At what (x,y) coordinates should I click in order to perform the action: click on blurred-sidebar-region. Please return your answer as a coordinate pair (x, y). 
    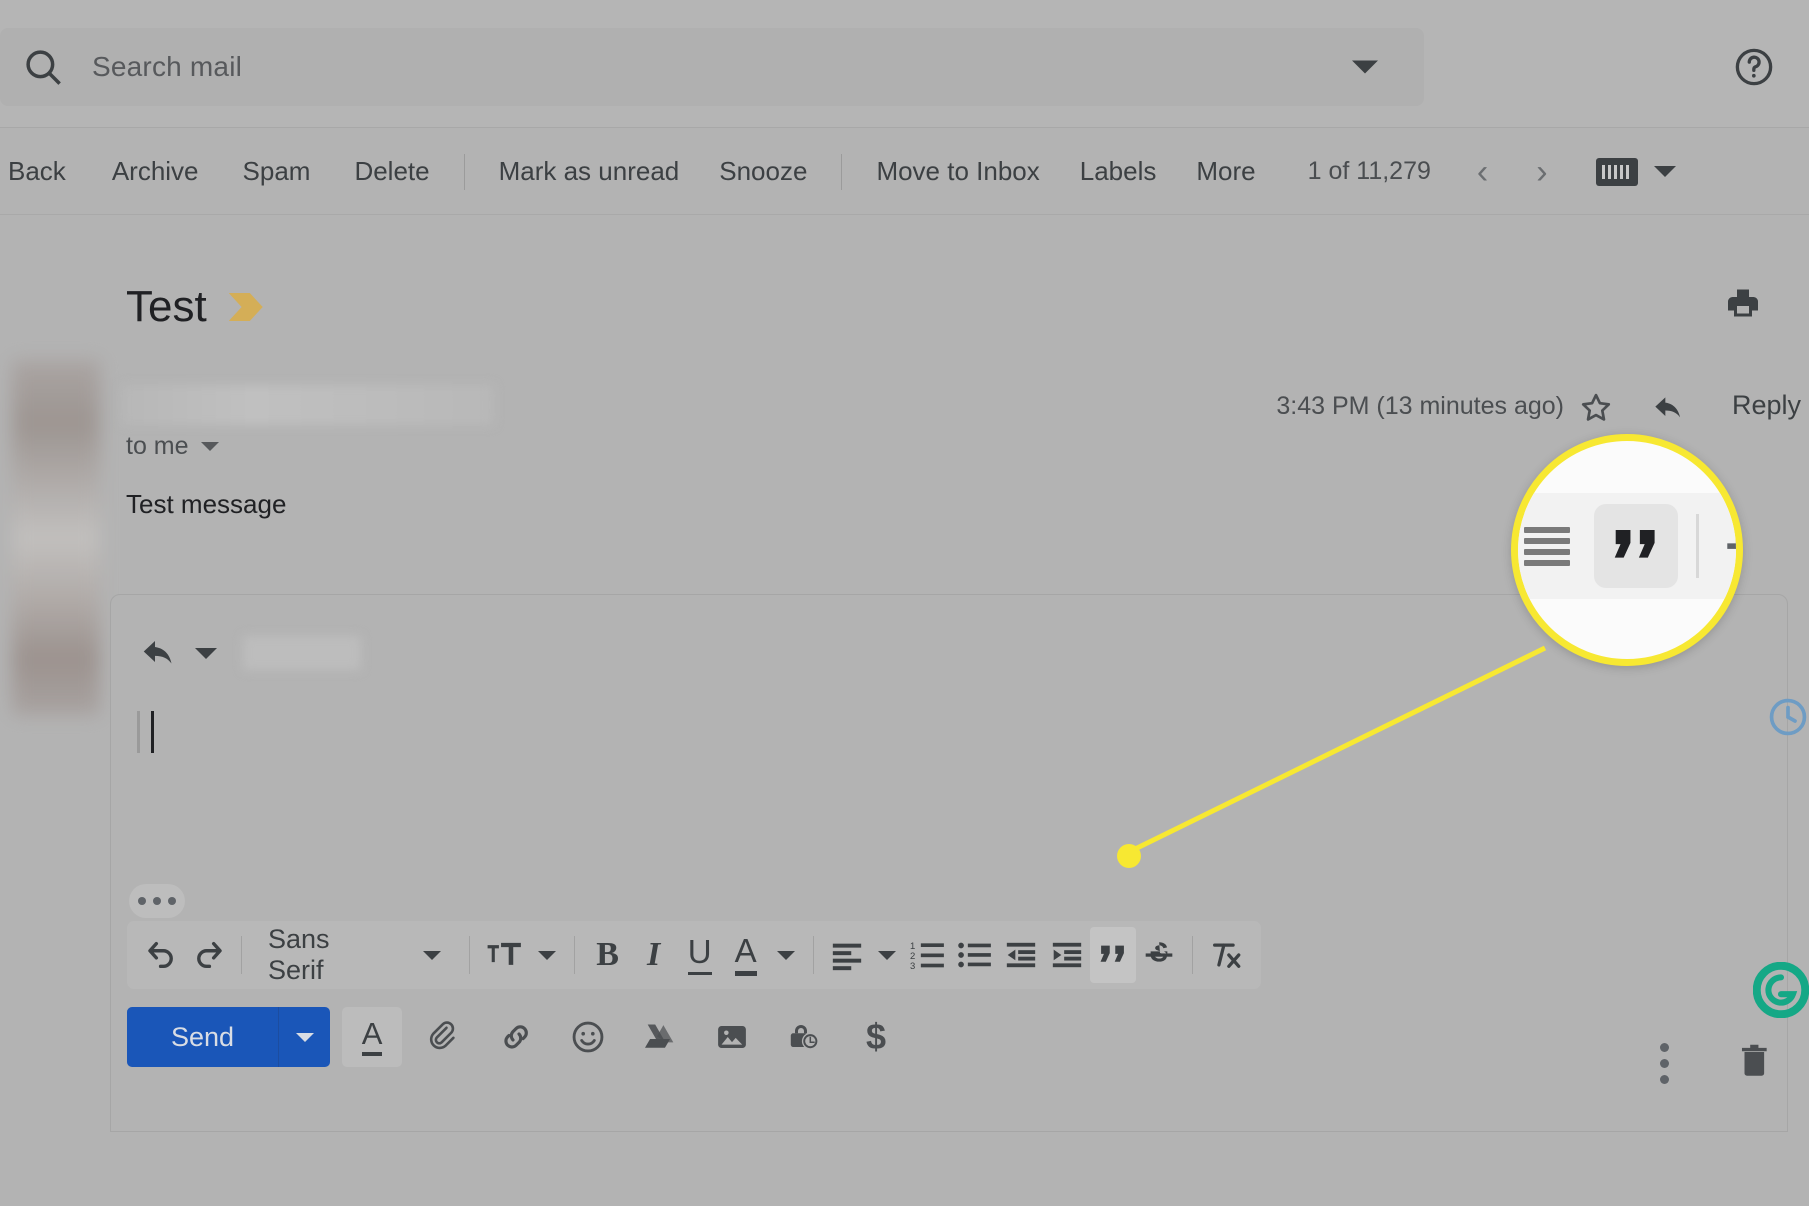
    Looking at the image, I should click on (56, 537).